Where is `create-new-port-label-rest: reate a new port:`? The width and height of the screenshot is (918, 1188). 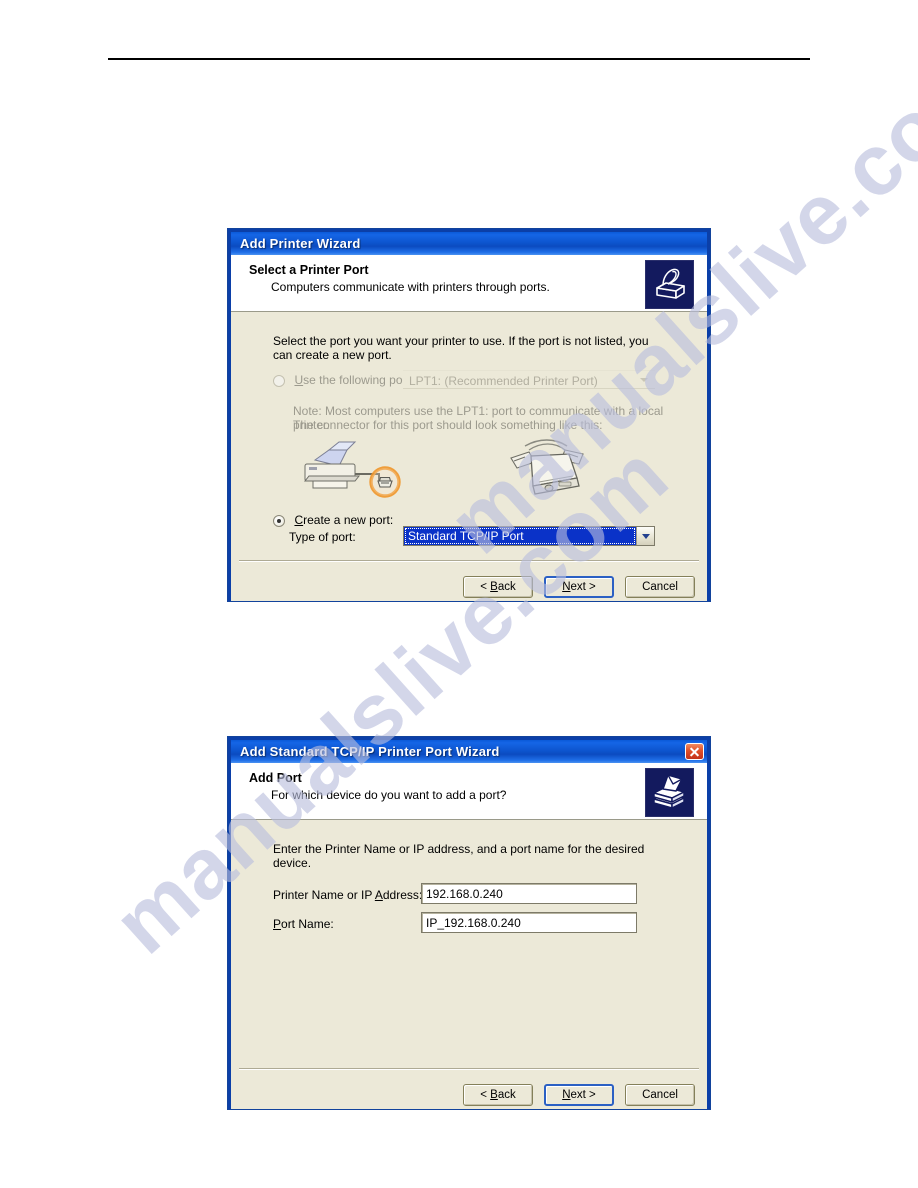 create-new-port-label-rest: reate a new port: is located at coordinates (348, 520).